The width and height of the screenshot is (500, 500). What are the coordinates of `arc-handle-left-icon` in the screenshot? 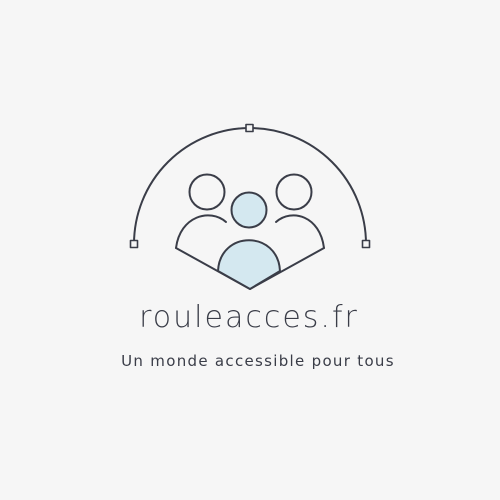 It's located at (134, 244).